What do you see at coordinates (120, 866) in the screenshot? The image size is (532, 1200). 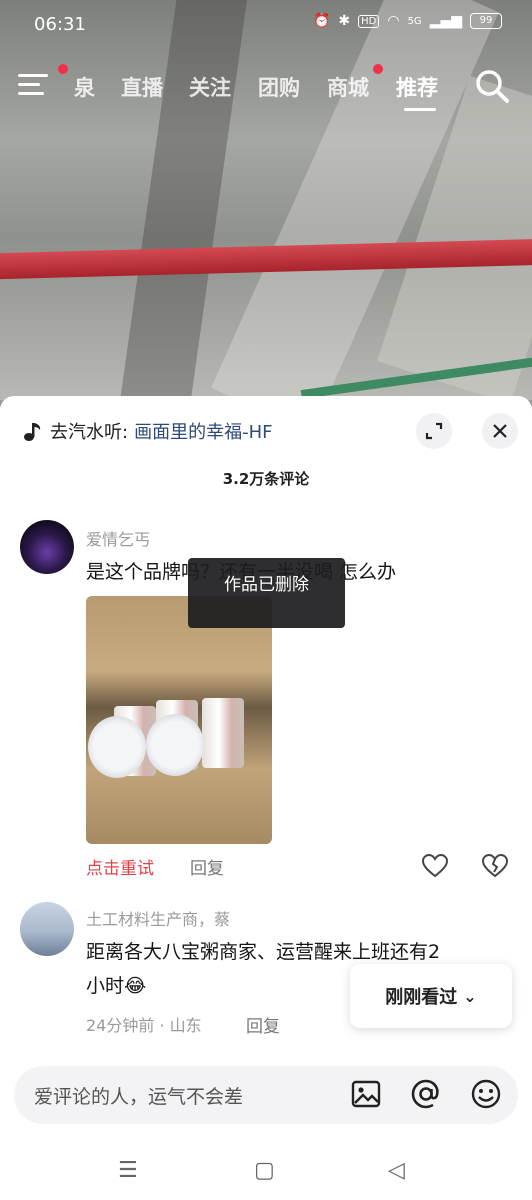 I see `retry-link: 点击重试` at bounding box center [120, 866].